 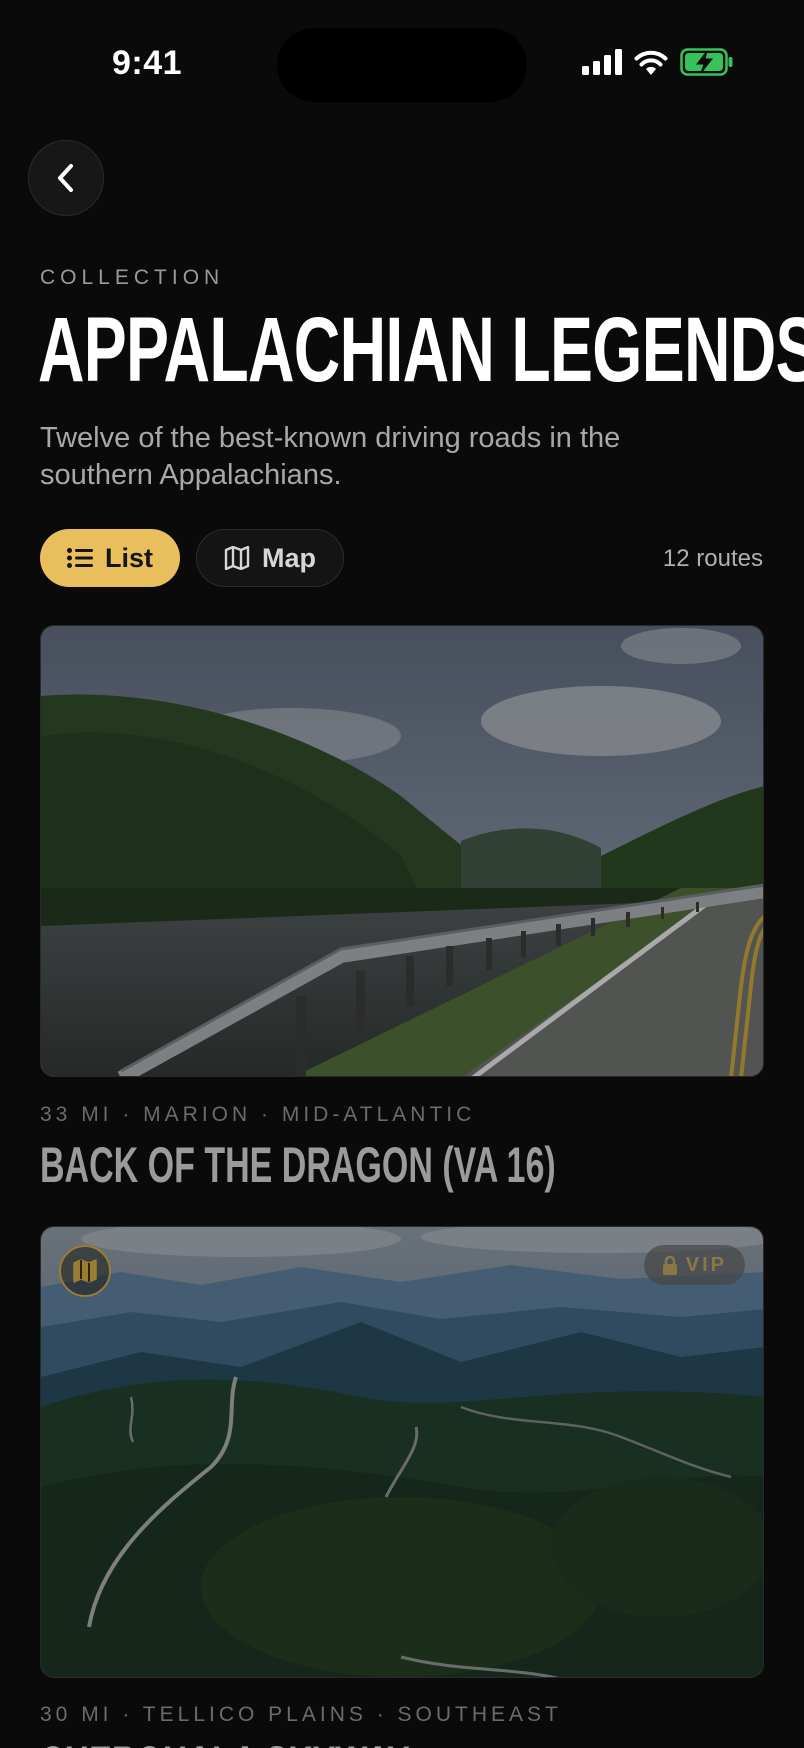 What do you see at coordinates (669, 1265) in the screenshot?
I see `lock-icon` at bounding box center [669, 1265].